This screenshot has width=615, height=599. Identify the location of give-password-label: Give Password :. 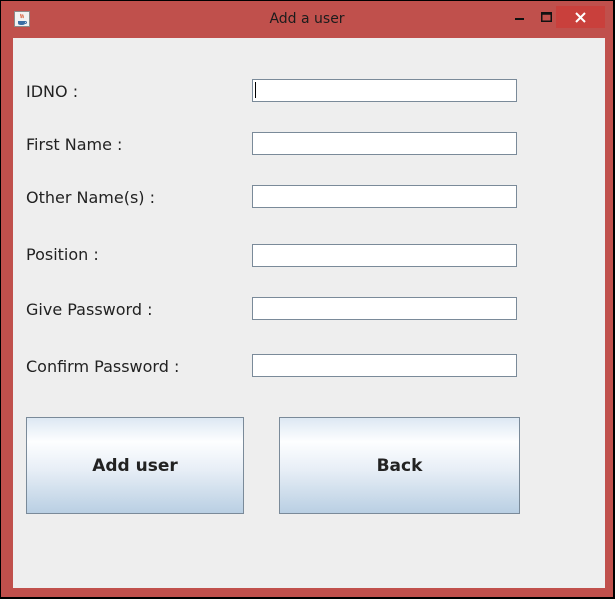
(89, 309).